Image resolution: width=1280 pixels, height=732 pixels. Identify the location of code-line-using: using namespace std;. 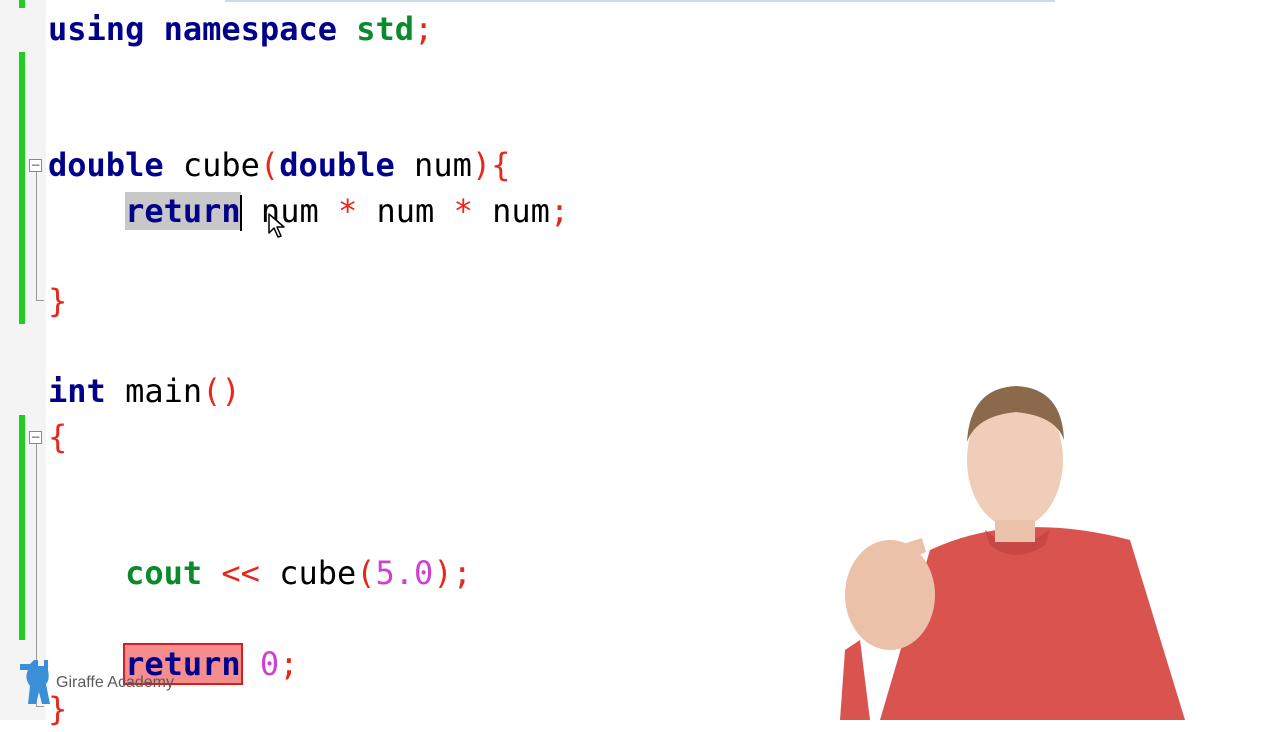
(240, 29).